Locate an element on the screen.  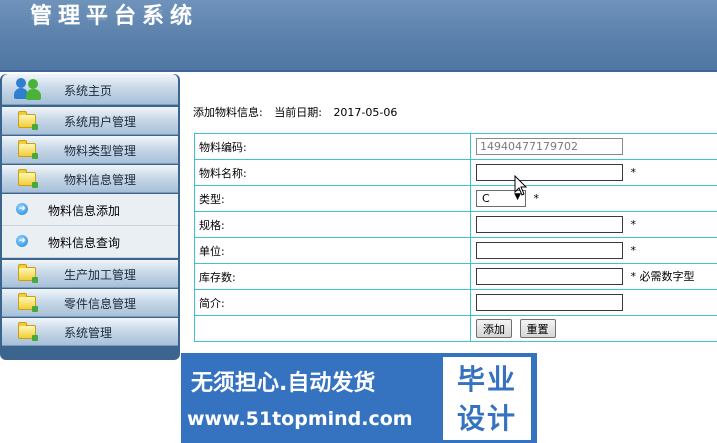
sidebar-item-system-admin: 系统管理 is located at coordinates (90, 332).